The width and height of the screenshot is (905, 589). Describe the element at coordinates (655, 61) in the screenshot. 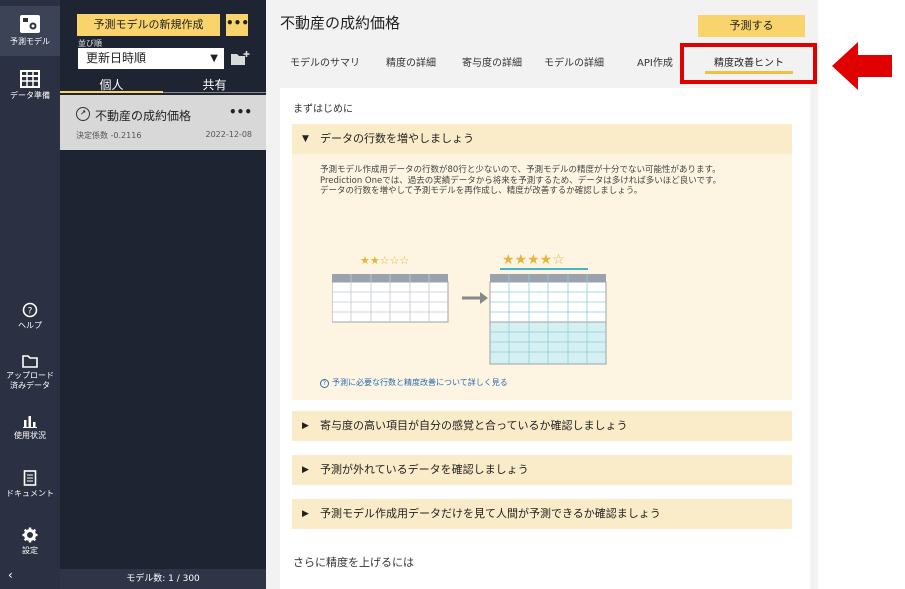

I see `tab-api: API作成` at that location.